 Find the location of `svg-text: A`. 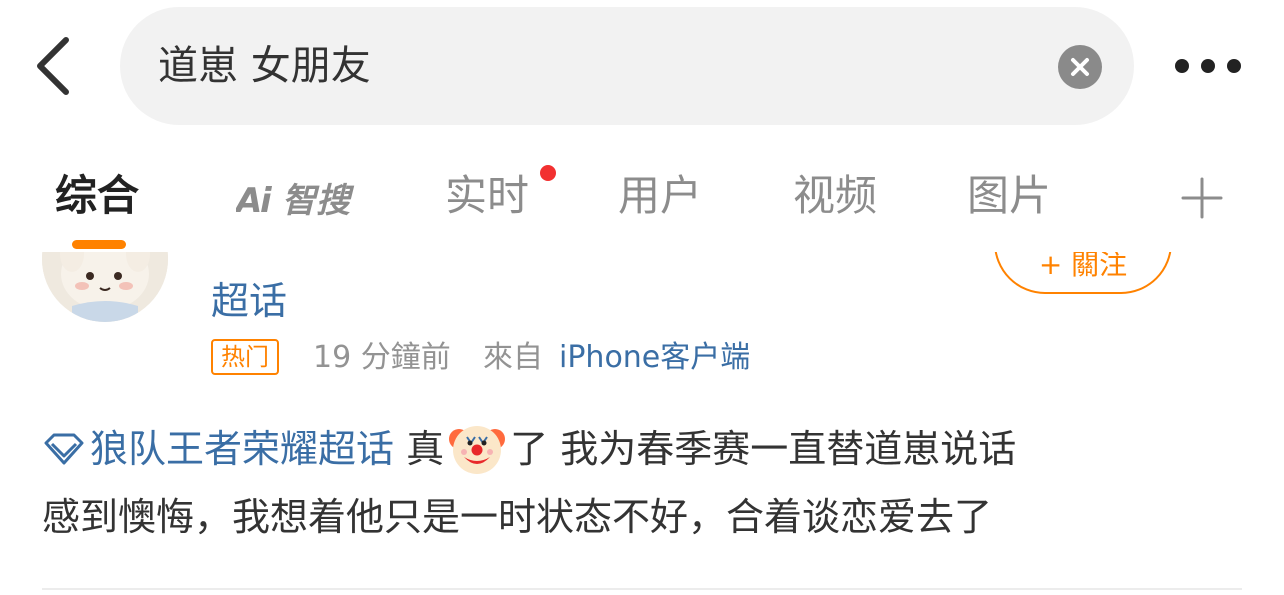

svg-text: A is located at coordinates (249, 201).